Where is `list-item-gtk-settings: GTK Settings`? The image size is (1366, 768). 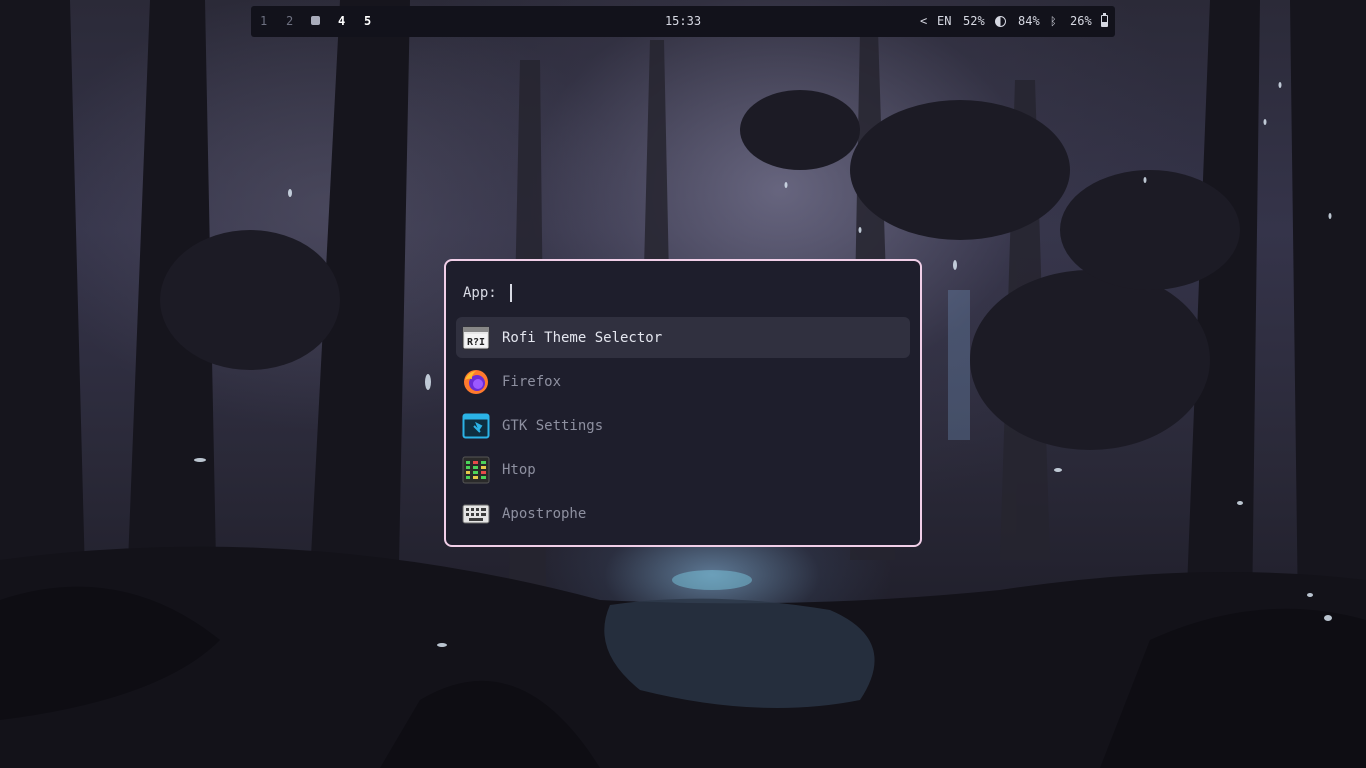
list-item-gtk-settings: GTK Settings is located at coordinates (683, 425).